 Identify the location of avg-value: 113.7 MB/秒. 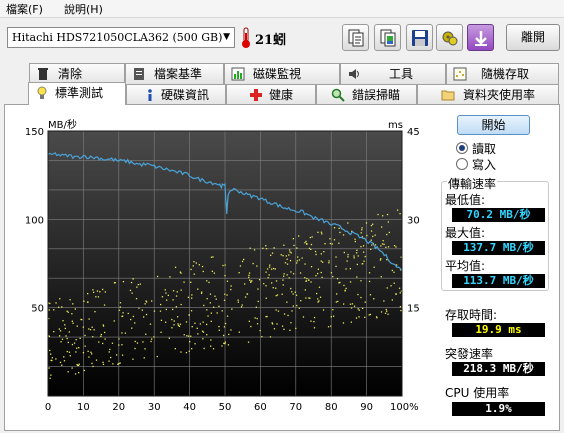
(498, 281).